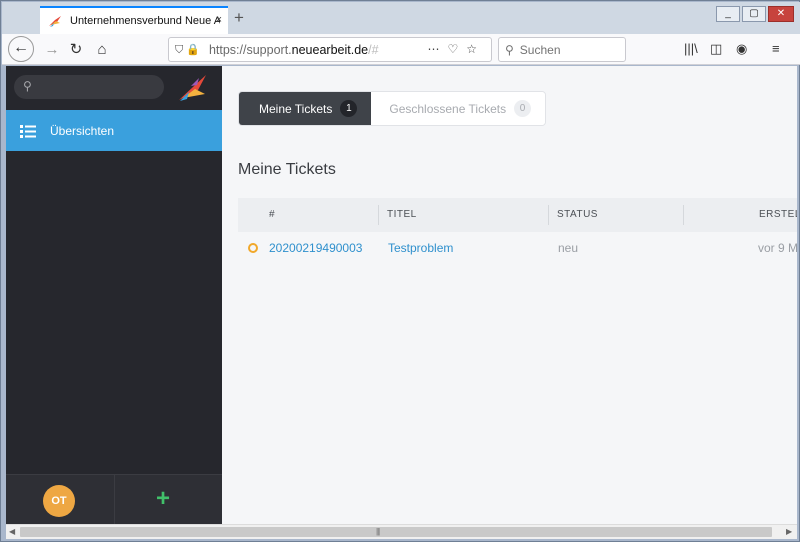 This screenshot has height=542, width=800. I want to click on table-row: 20200219490003 Testproblem neu vor 9 M, so click(517, 248).